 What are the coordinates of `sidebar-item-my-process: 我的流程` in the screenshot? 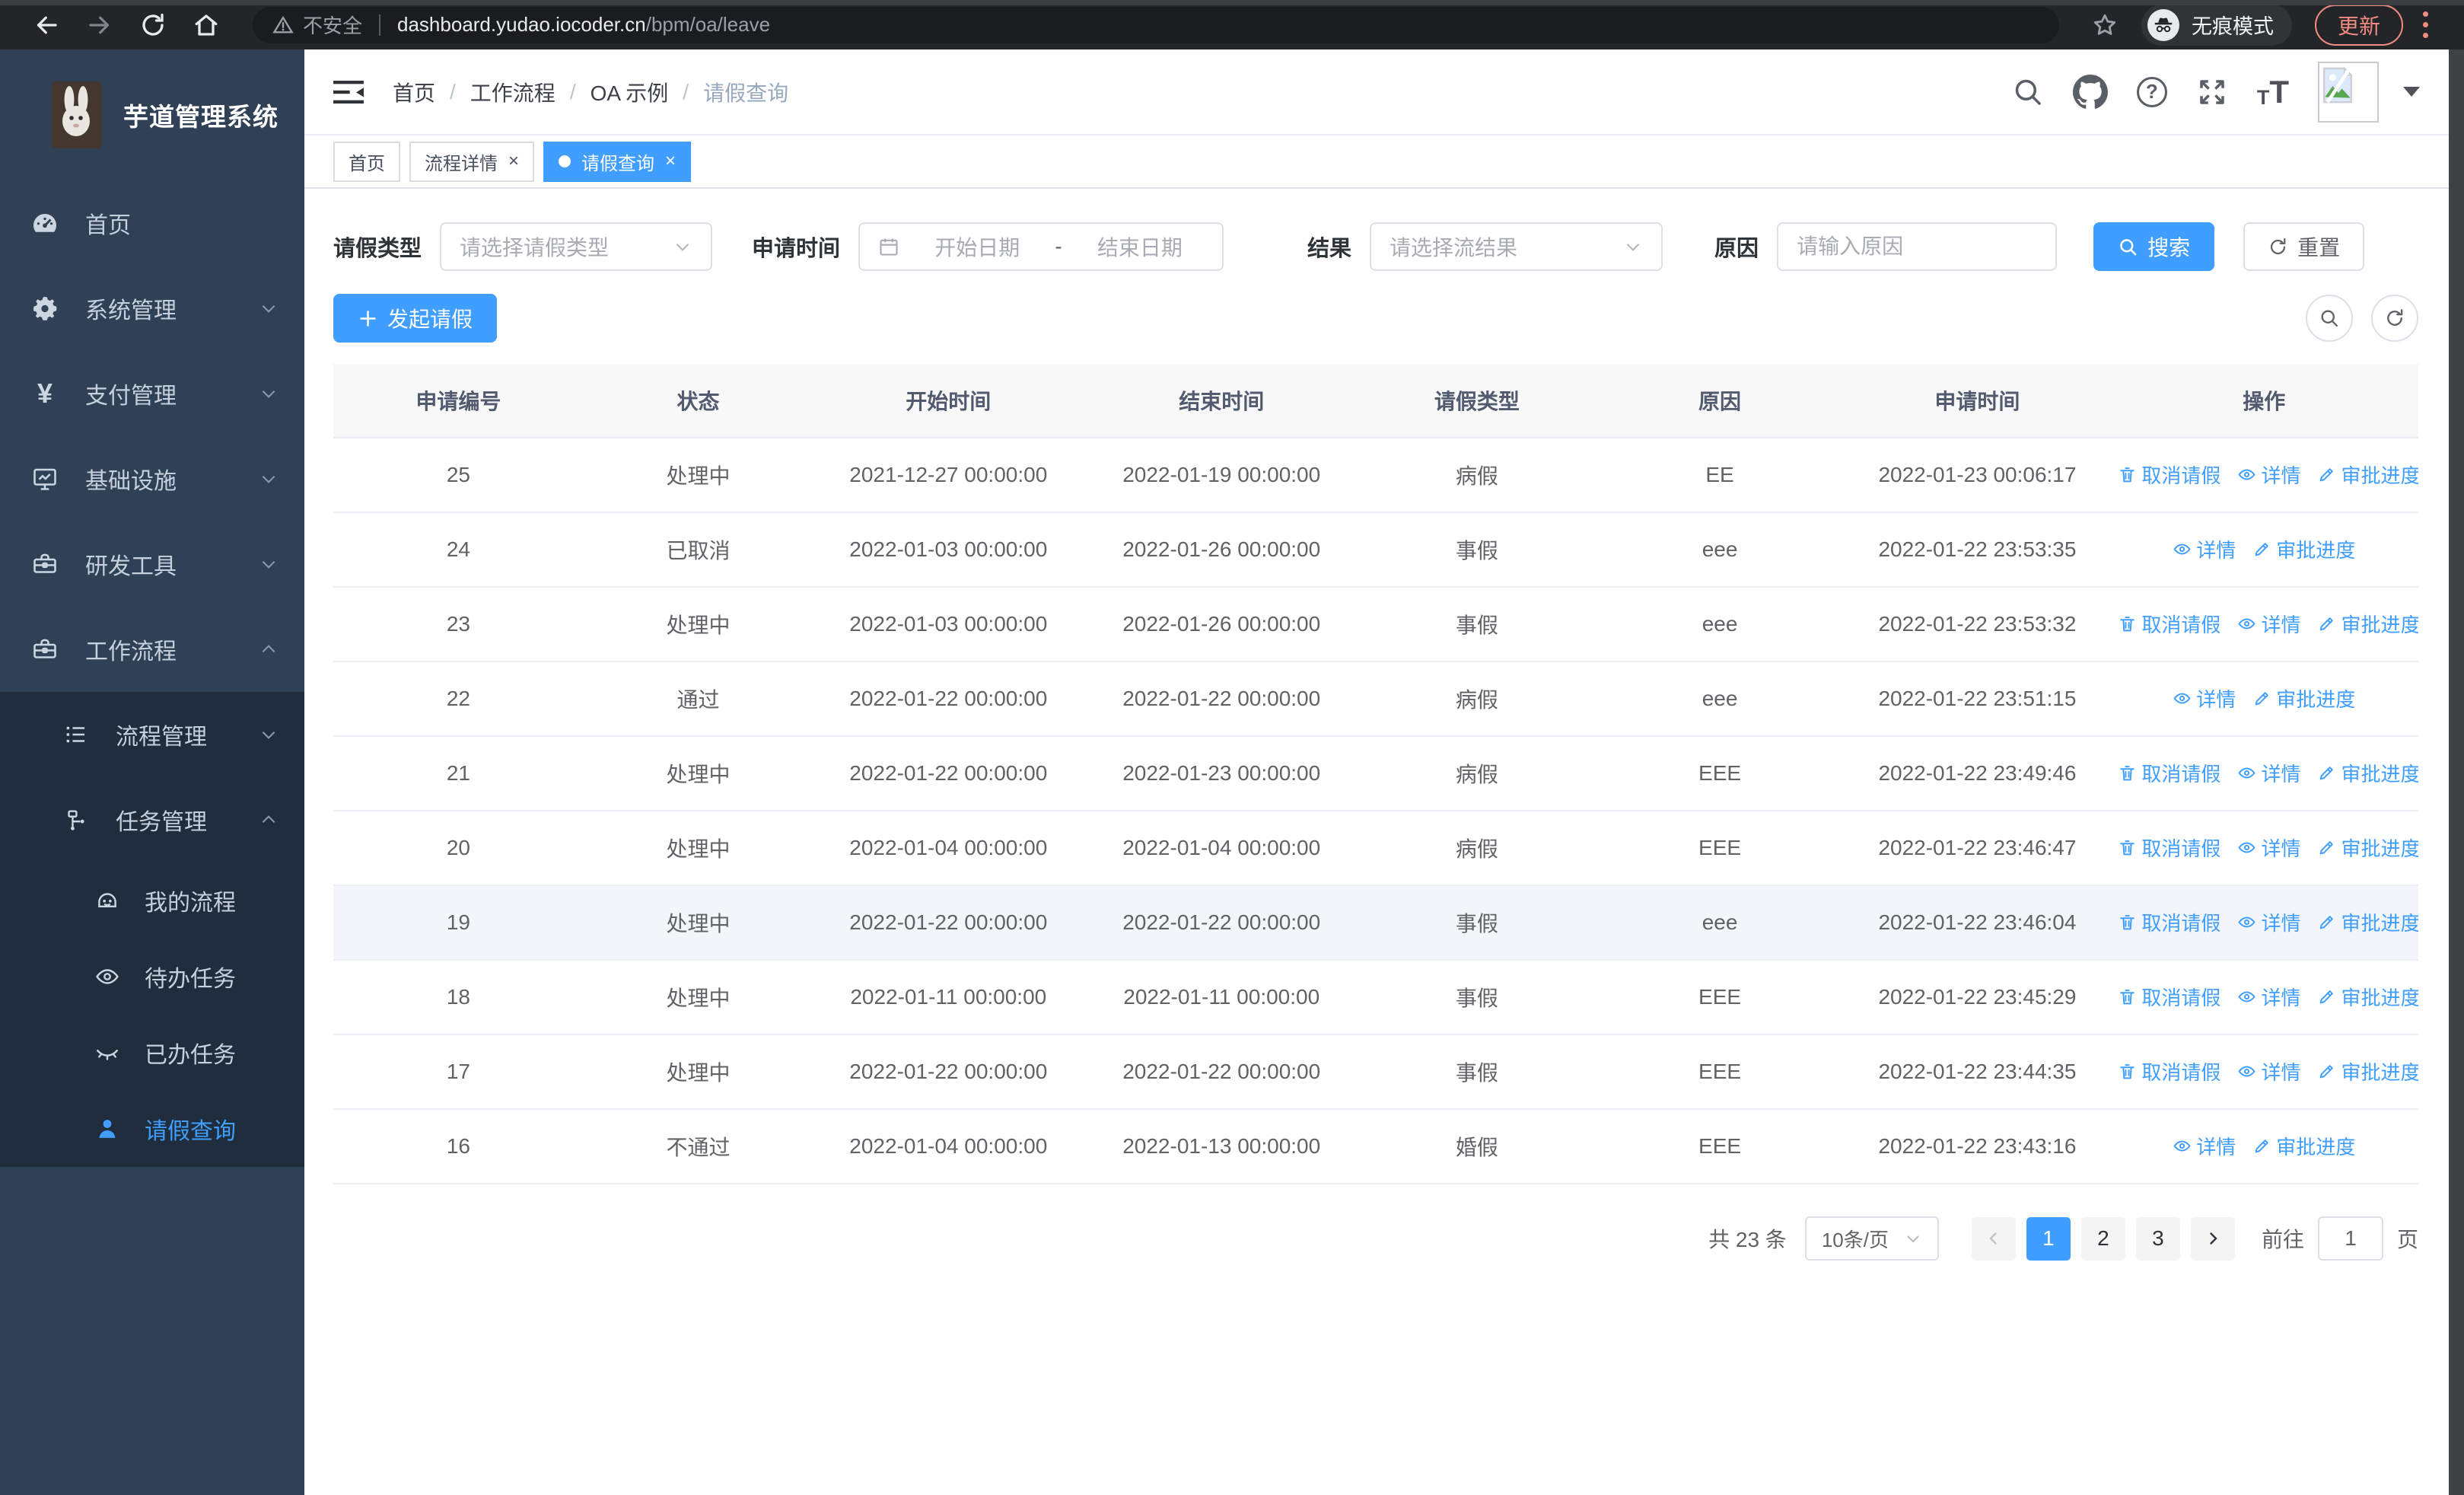 It's located at (152, 901).